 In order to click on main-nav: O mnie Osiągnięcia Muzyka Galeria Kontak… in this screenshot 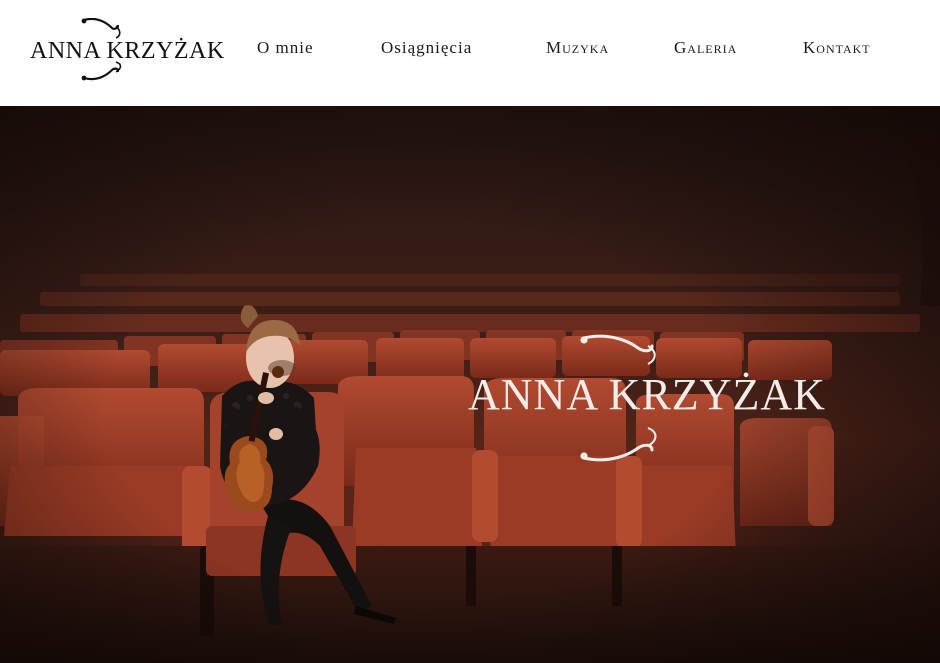, I will do `click(470, 50)`.